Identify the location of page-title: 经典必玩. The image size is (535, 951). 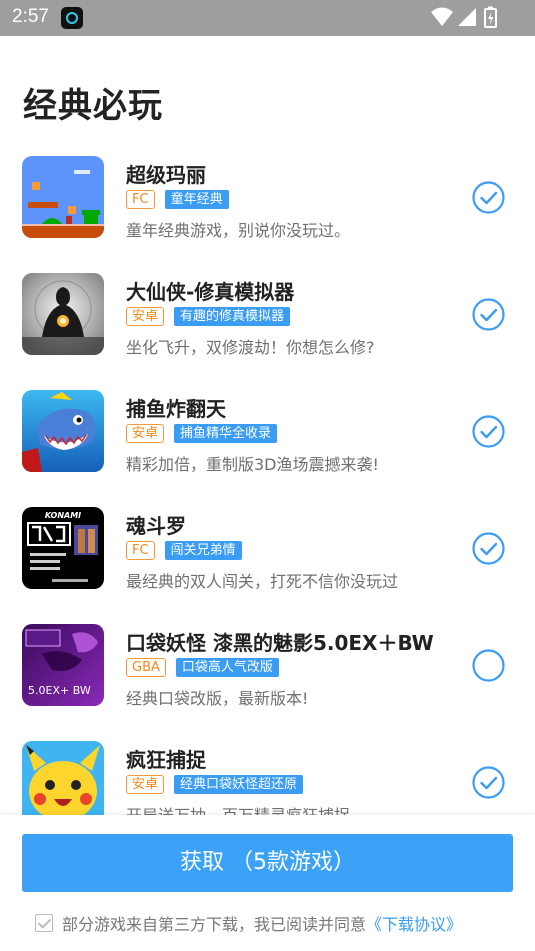
(93, 106).